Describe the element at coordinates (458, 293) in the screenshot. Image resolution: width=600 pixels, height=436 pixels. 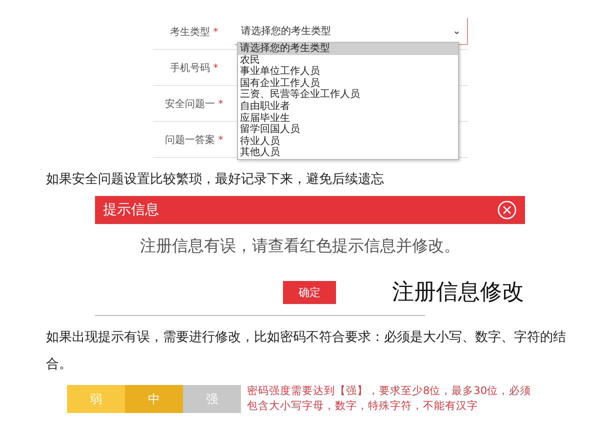
I see `caption: 注册信息修改` at that location.